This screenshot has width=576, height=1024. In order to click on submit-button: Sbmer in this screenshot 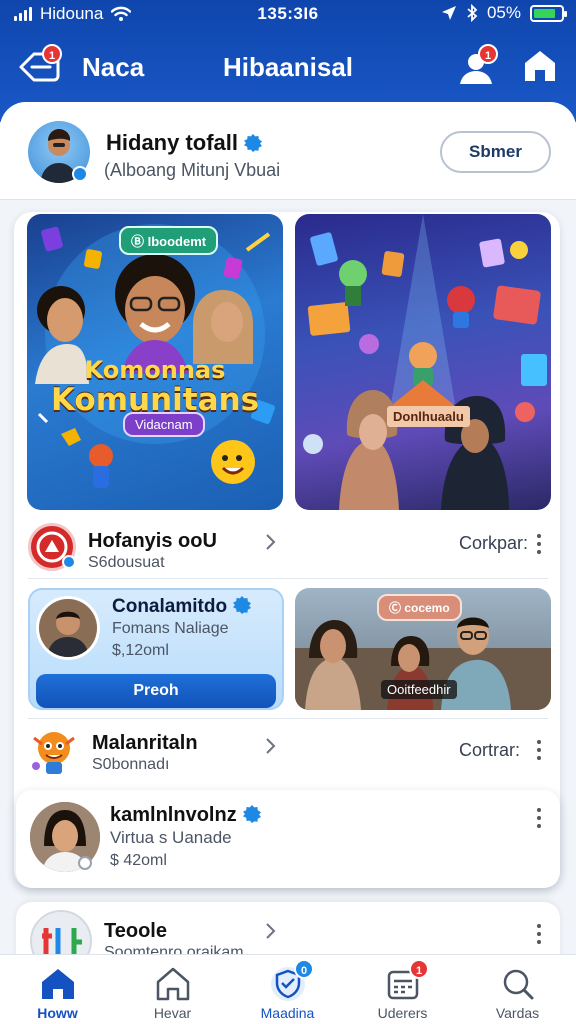, I will do `click(495, 152)`.